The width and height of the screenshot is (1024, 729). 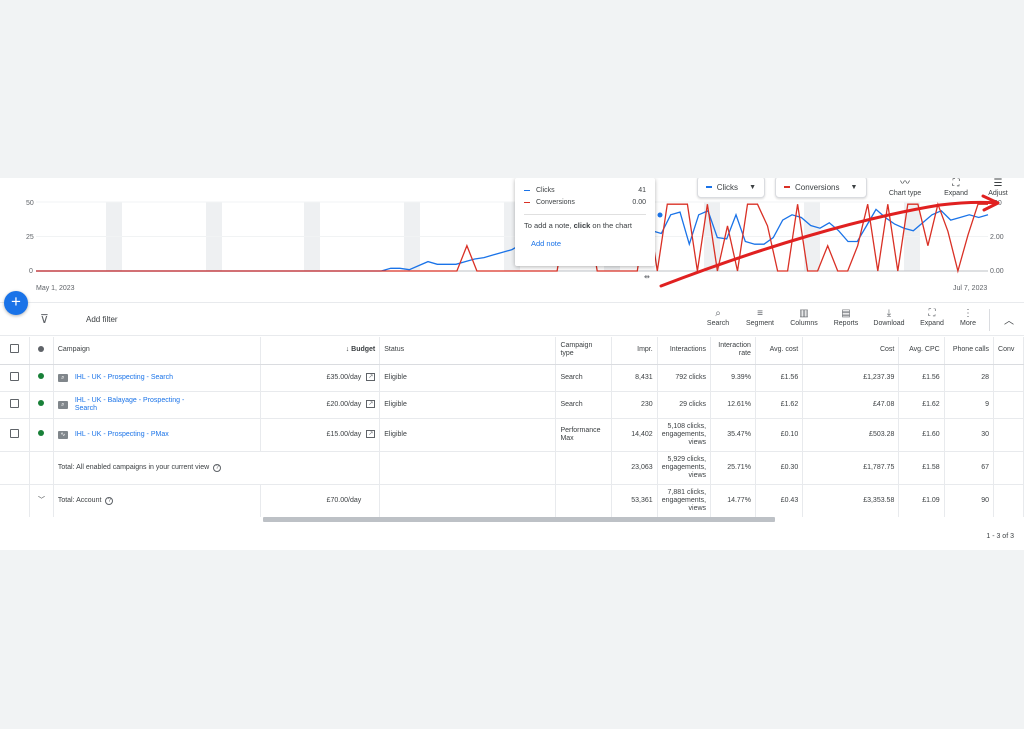 I want to click on budget-value: £15.00/day, so click(x=344, y=434).